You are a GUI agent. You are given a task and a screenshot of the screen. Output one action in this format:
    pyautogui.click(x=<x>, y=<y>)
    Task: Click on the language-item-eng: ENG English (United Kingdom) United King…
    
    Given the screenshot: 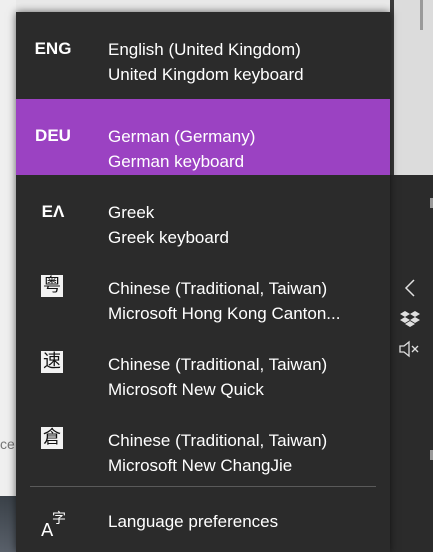 What is the action you would take?
    pyautogui.click(x=203, y=50)
    